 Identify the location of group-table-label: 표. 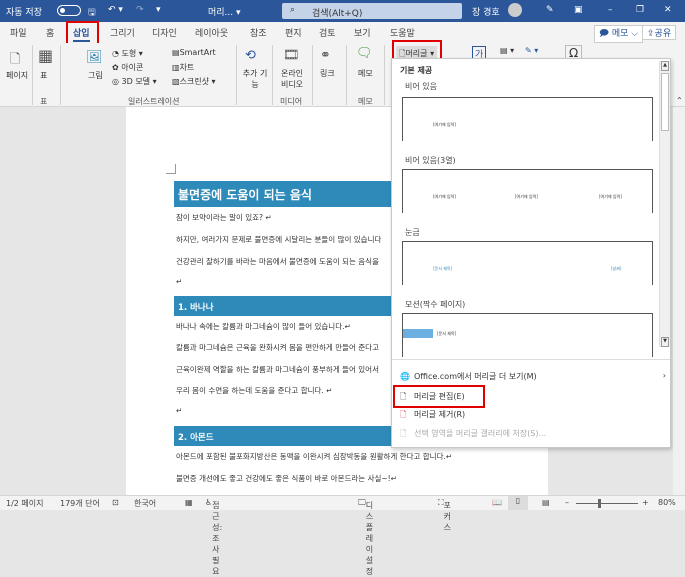
(44, 101).